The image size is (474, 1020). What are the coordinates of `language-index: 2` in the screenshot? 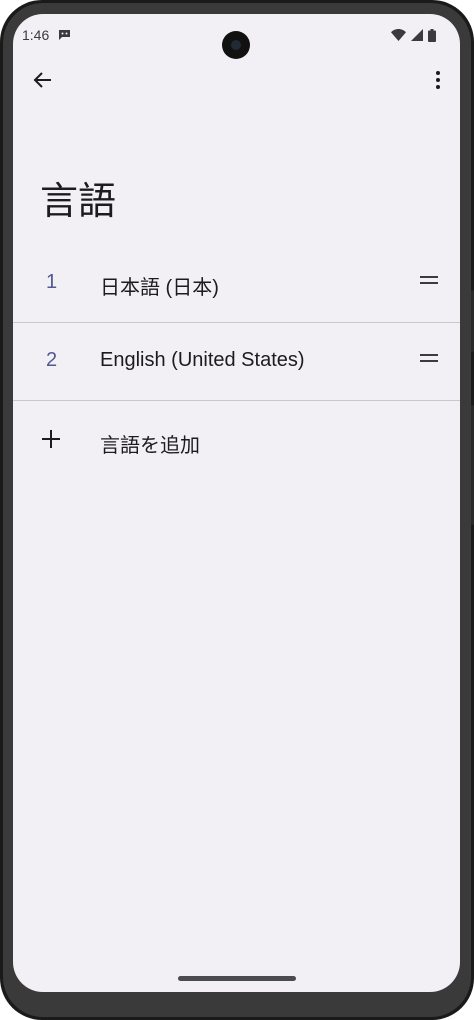 It's located at (52, 360).